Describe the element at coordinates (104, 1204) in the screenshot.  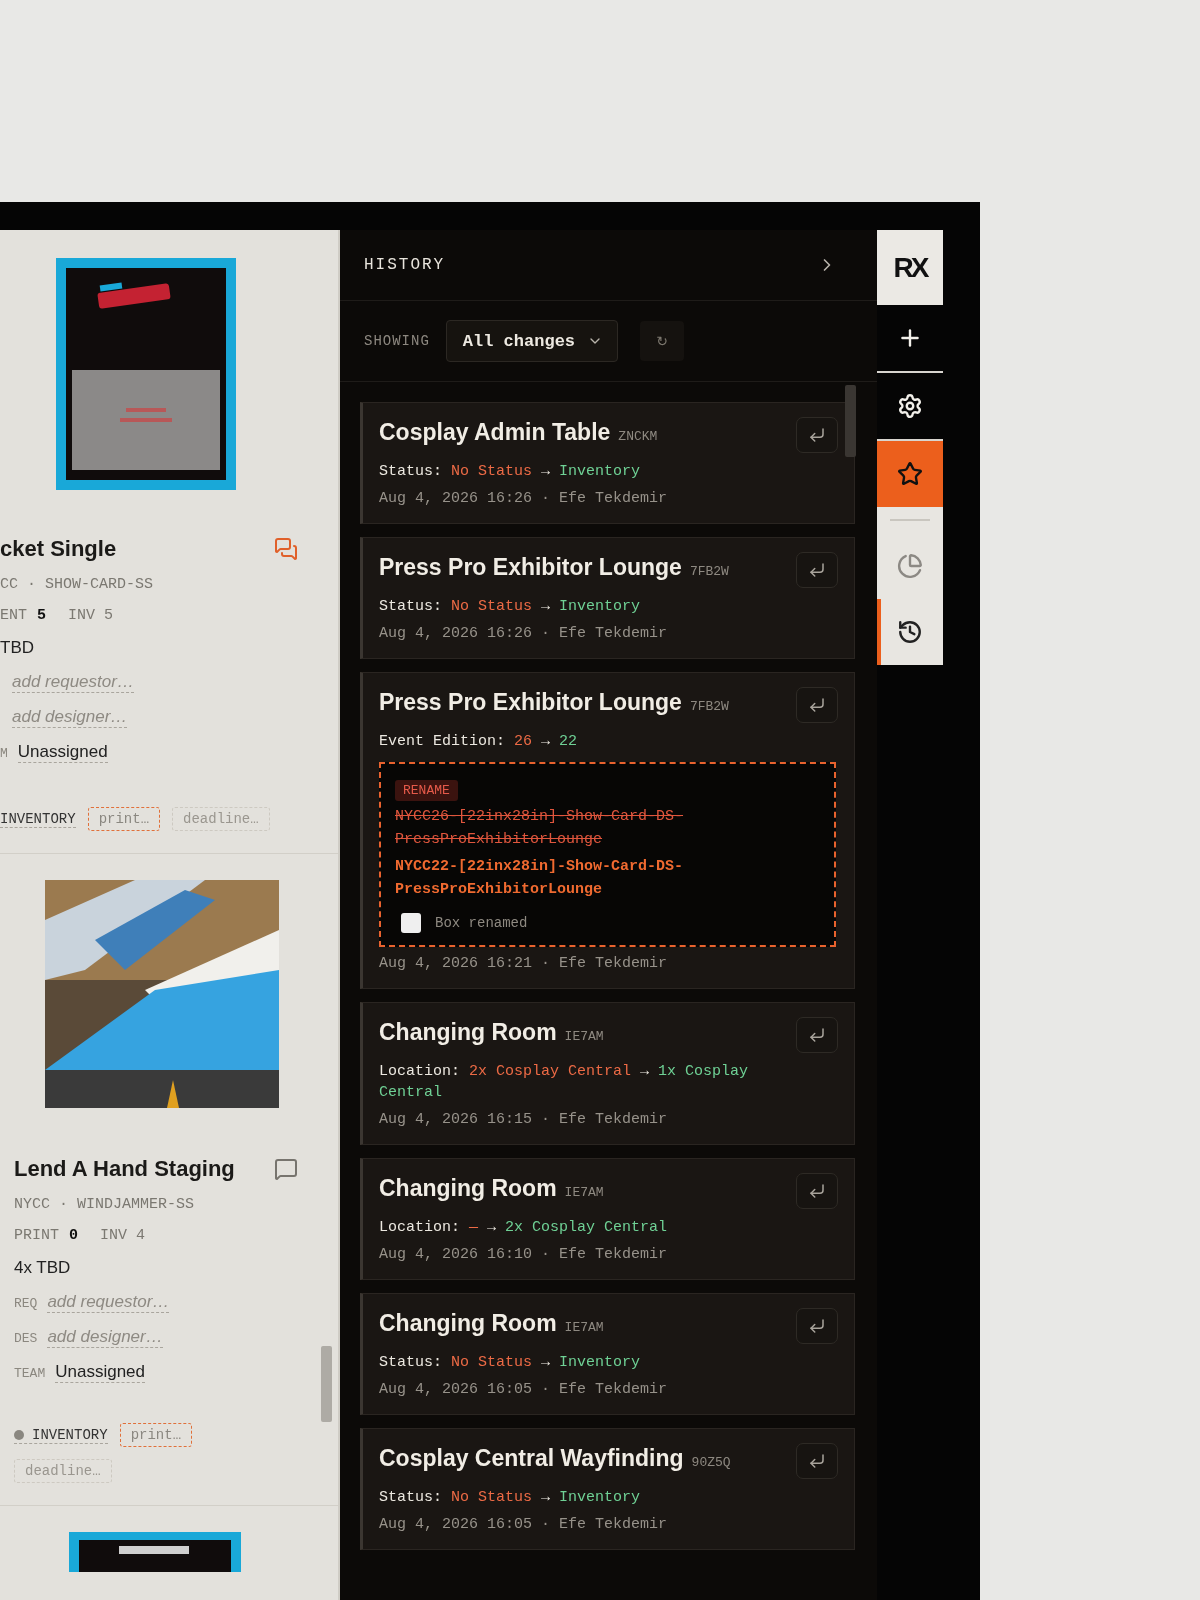
I see `card-code: NYCC · WINDJAMMER-SS` at that location.